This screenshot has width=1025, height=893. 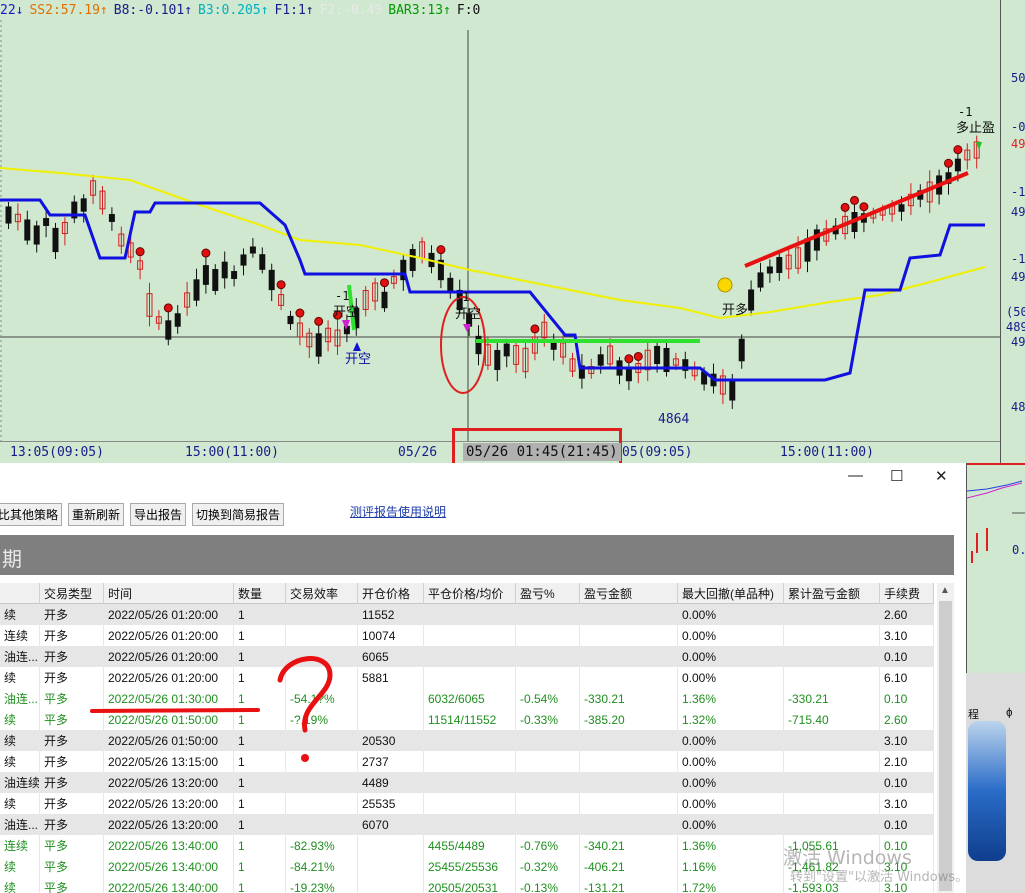 I want to click on table-row: 连续 开多 2022/05/26 01:20:00 1 10074 0.00% 3.10, so click(x=467, y=635).